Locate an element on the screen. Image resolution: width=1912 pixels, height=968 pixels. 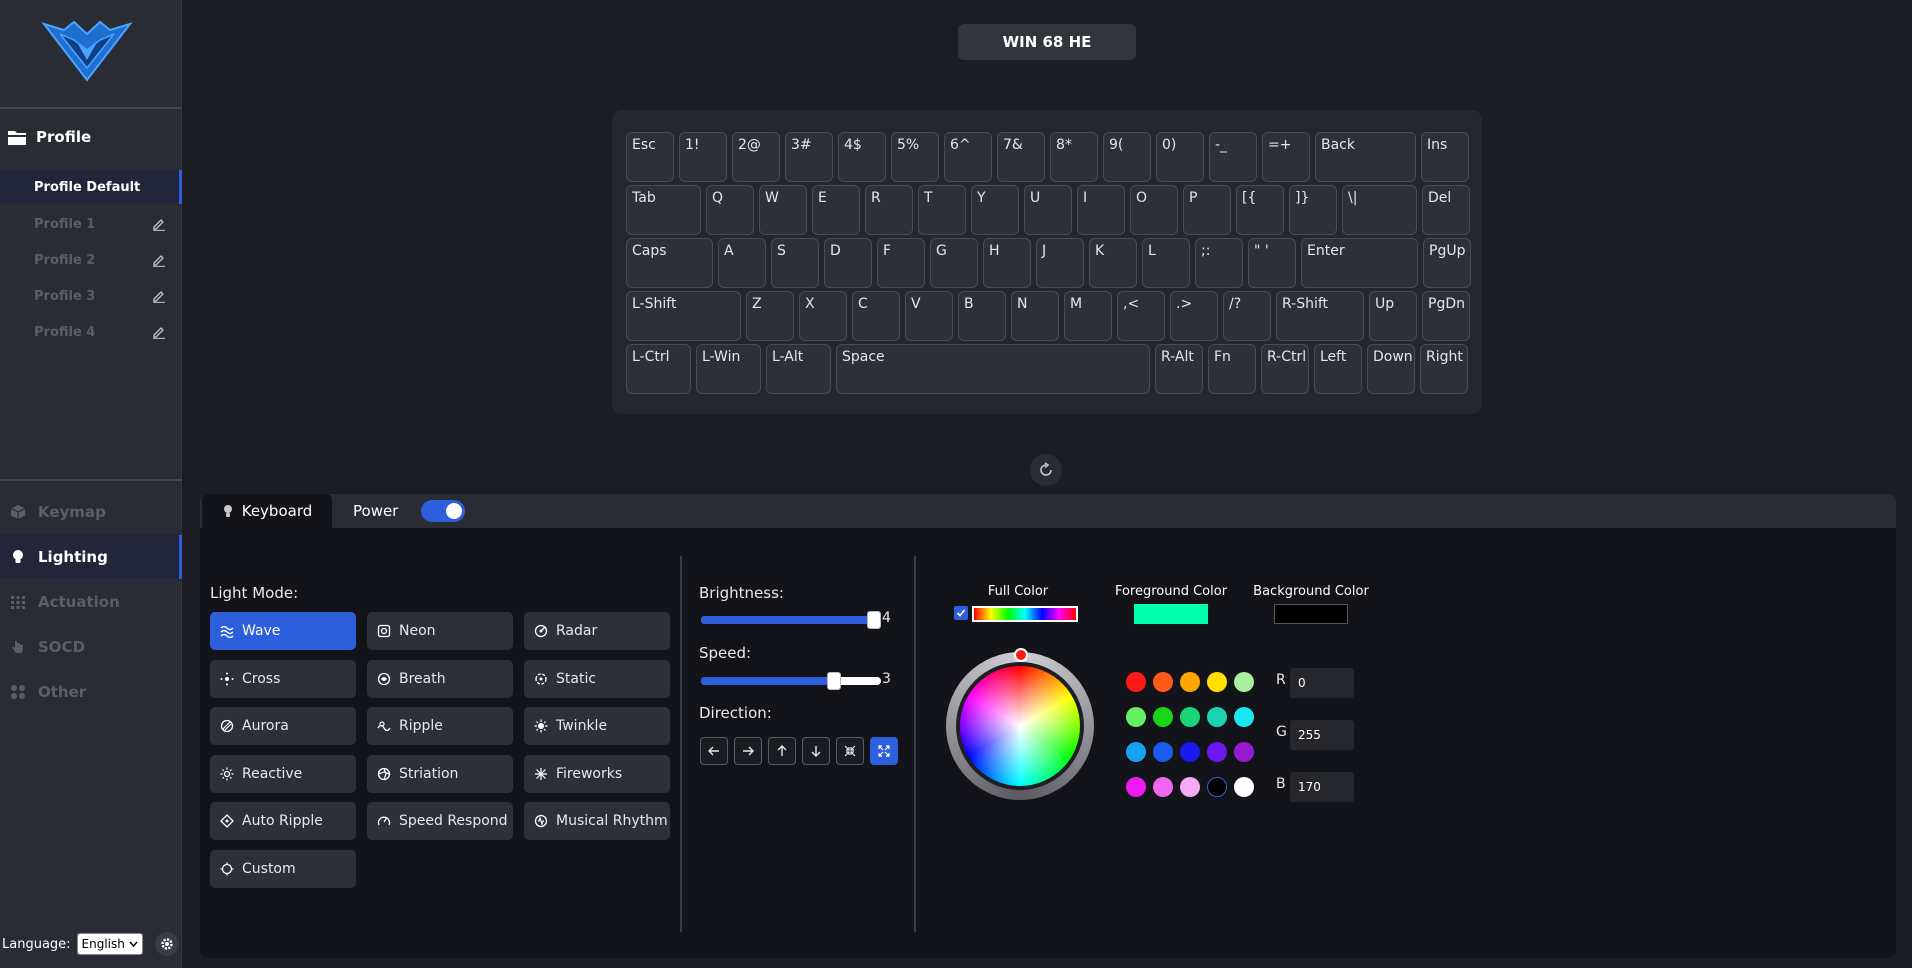
direction-left-button is located at coordinates (714, 751).